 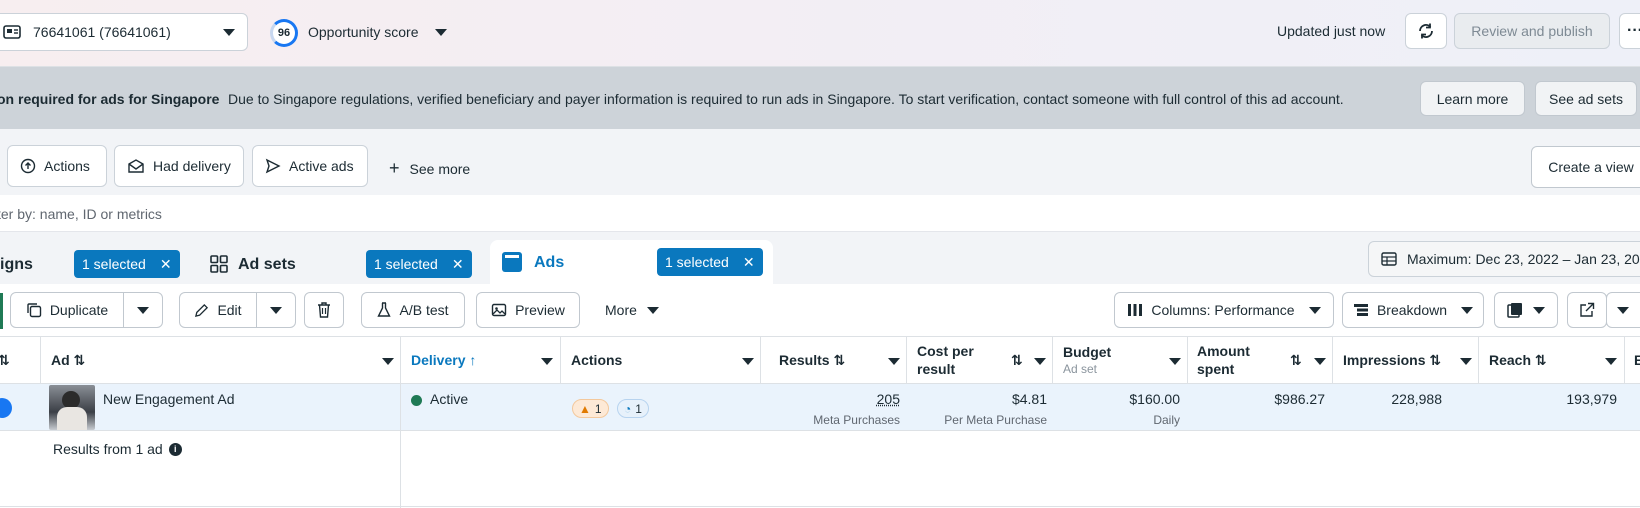 I want to click on reports-button, so click(x=1526, y=310).